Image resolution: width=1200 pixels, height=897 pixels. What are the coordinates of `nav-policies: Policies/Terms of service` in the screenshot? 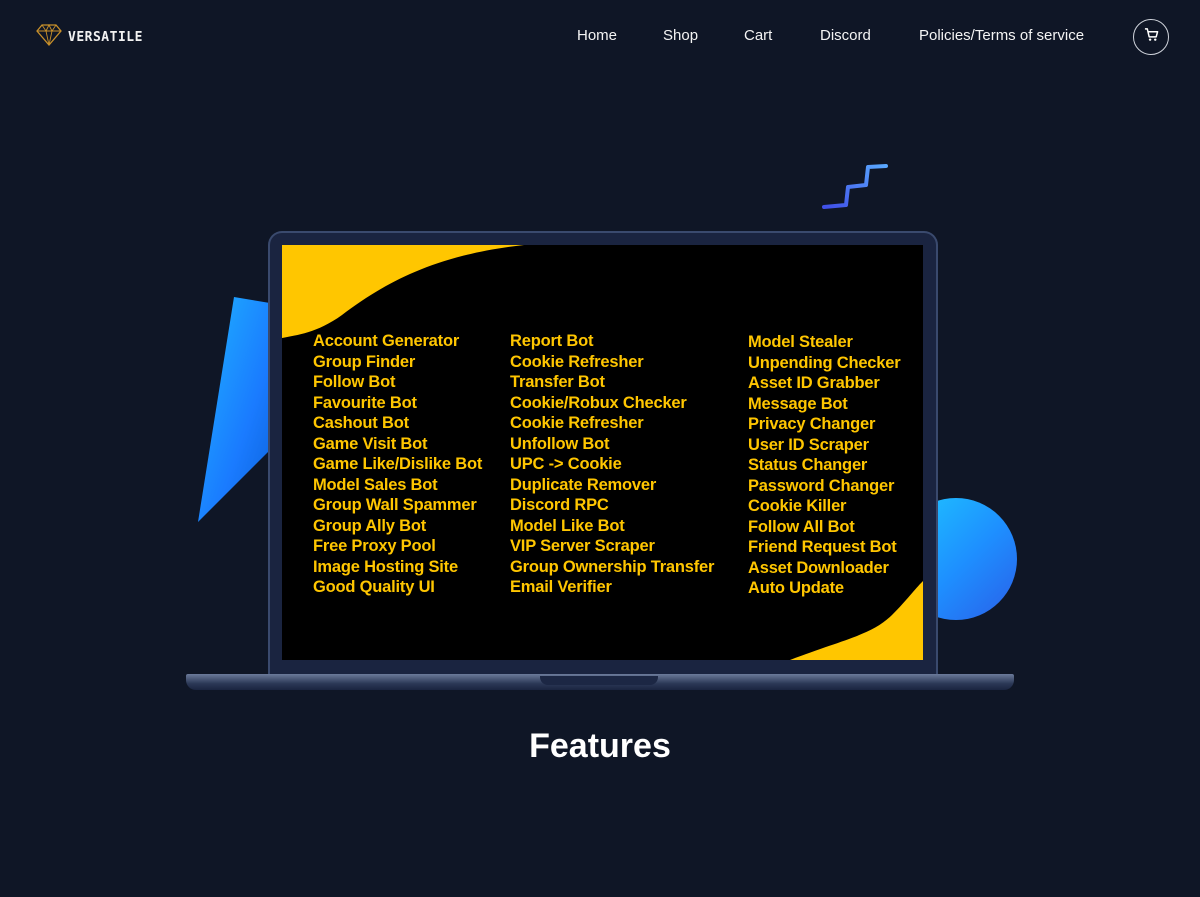 It's located at (1001, 36).